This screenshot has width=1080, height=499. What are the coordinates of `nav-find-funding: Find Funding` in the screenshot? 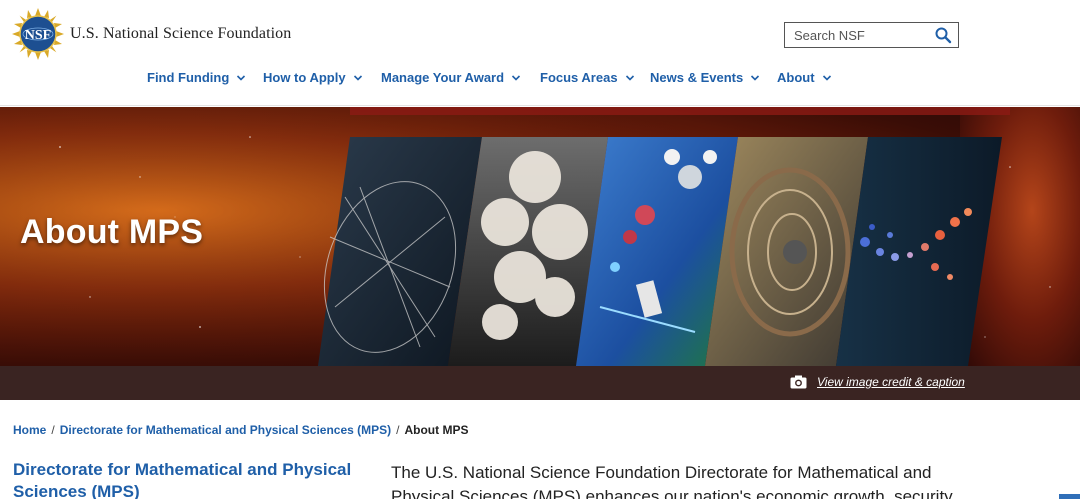 It's located at (196, 77).